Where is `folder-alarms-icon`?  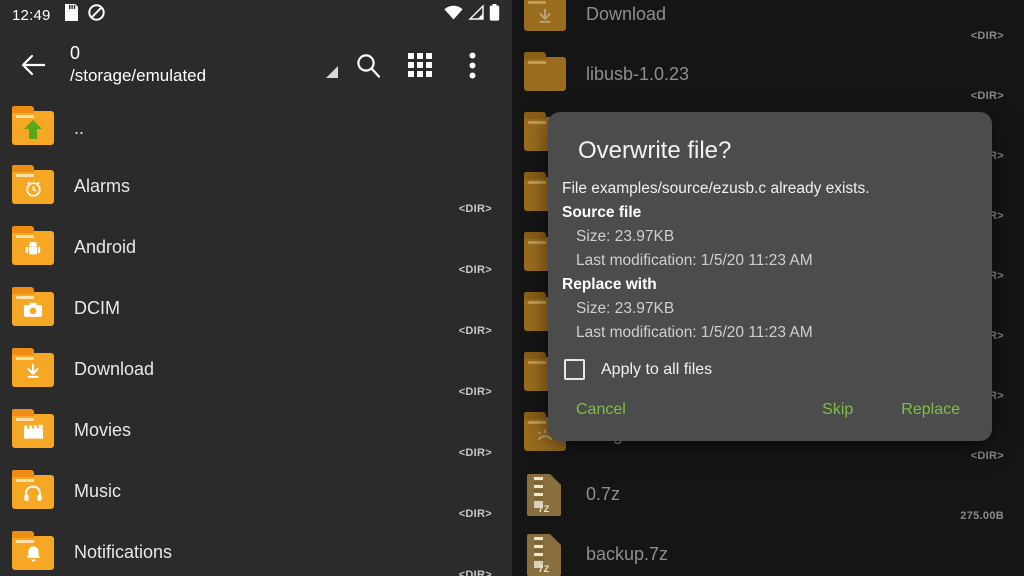 folder-alarms-icon is located at coordinates (33, 185).